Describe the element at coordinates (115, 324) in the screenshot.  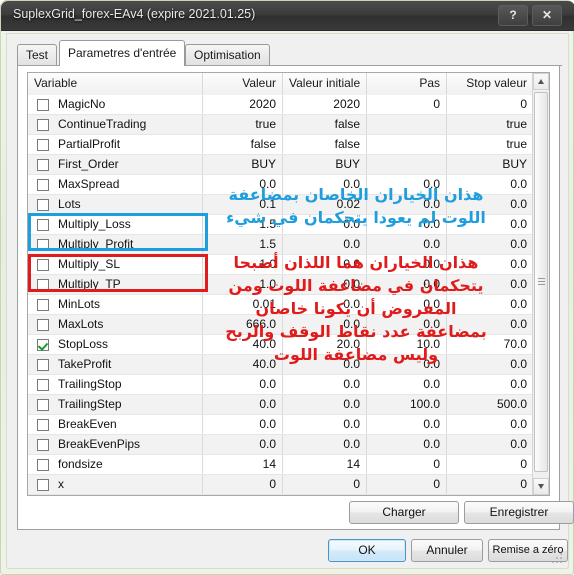
I see `cell-variable-name: MaxLots` at that location.